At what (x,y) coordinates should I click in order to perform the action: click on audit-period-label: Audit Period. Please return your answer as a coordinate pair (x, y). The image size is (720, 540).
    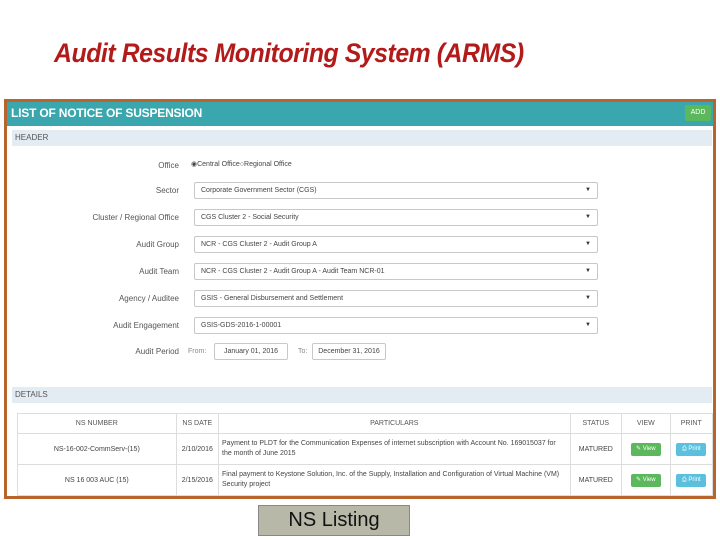
    Looking at the image, I should click on (157, 351).